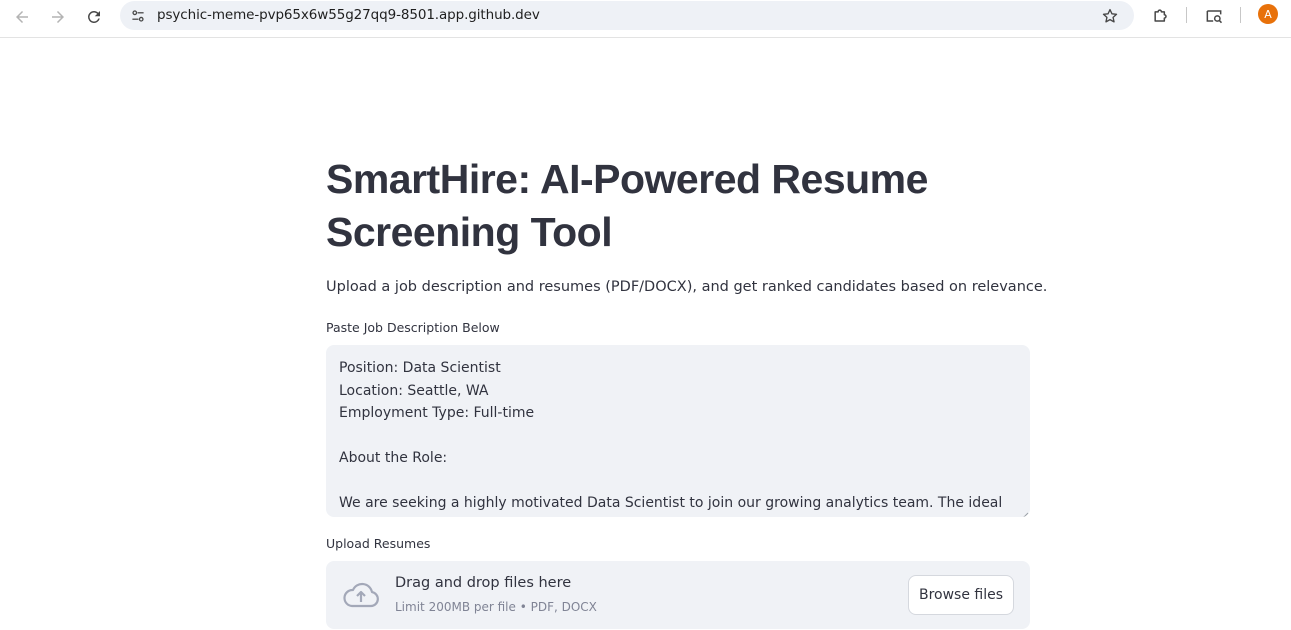 The height and width of the screenshot is (630, 1291). I want to click on job-description-line: Employment Type: Full-time, so click(437, 413).